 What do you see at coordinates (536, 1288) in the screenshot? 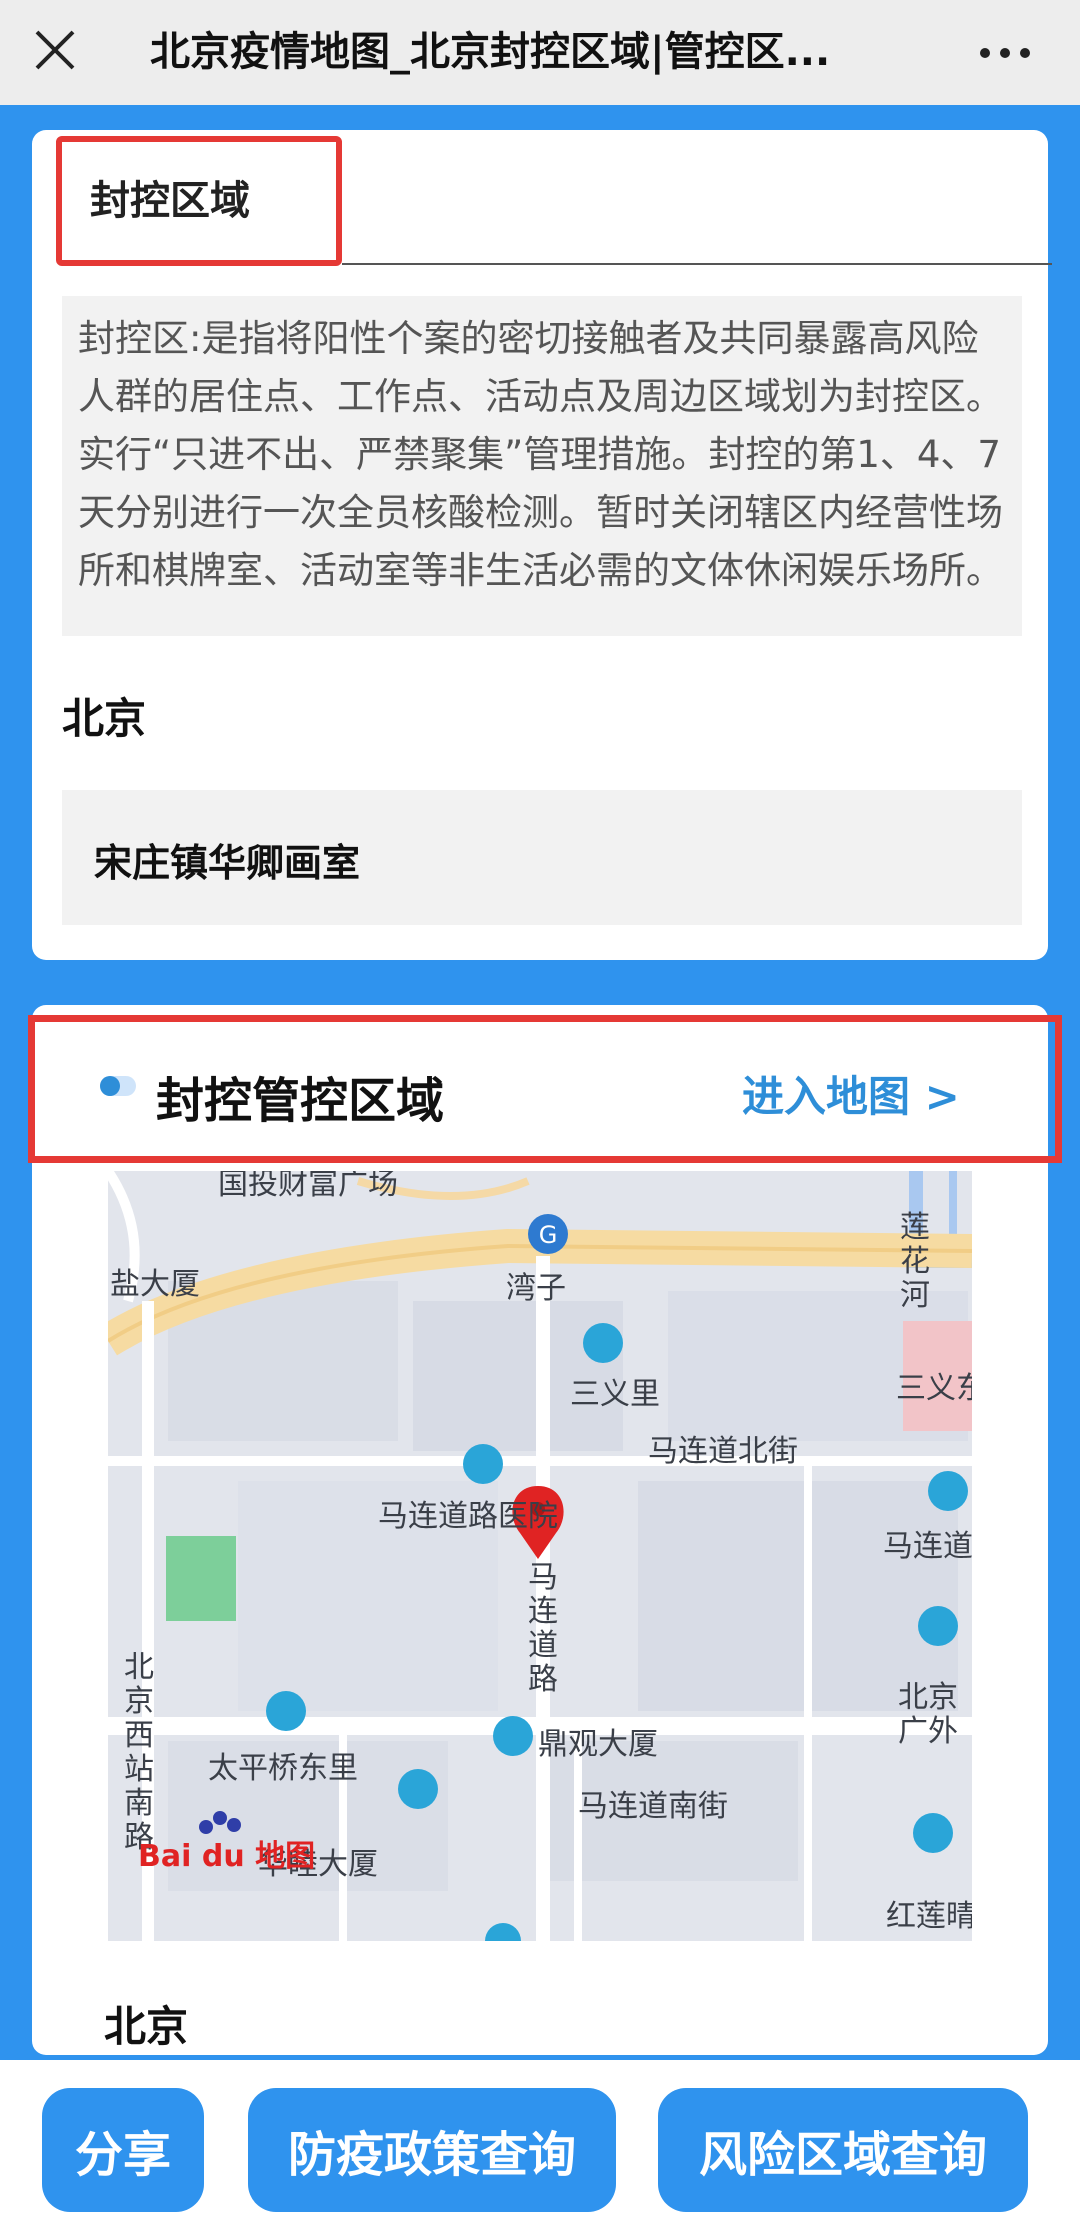
I see `map-label: 湾子` at bounding box center [536, 1288].